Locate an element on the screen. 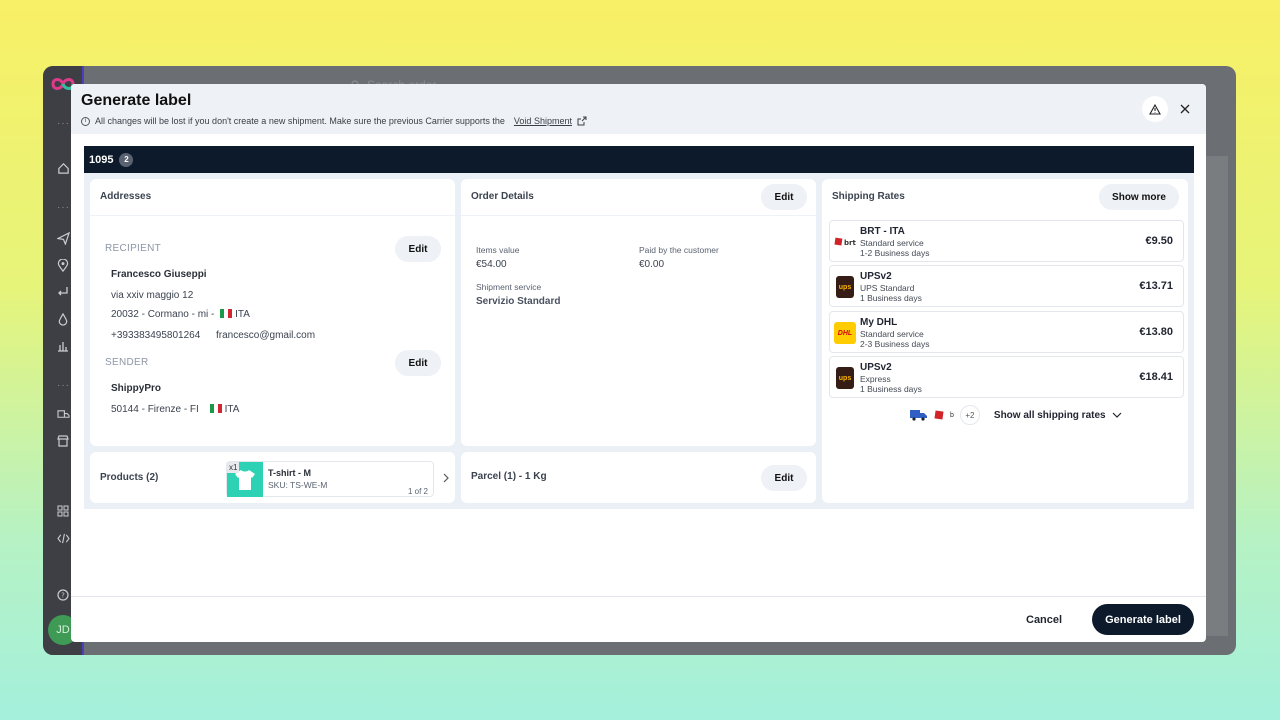  return-arrow-icon is located at coordinates (63, 292).